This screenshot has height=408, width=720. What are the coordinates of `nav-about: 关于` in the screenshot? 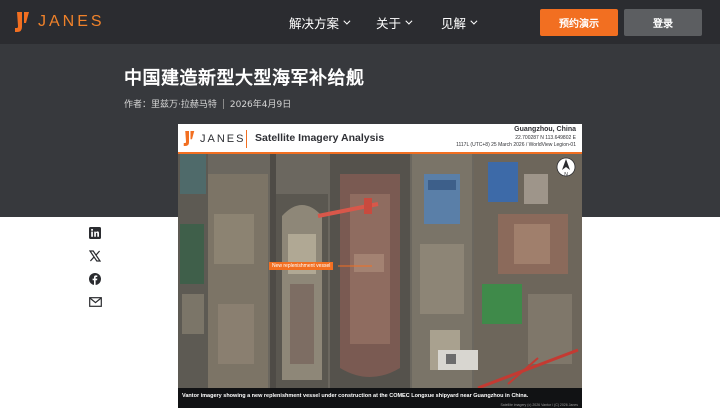 It's located at (394, 22).